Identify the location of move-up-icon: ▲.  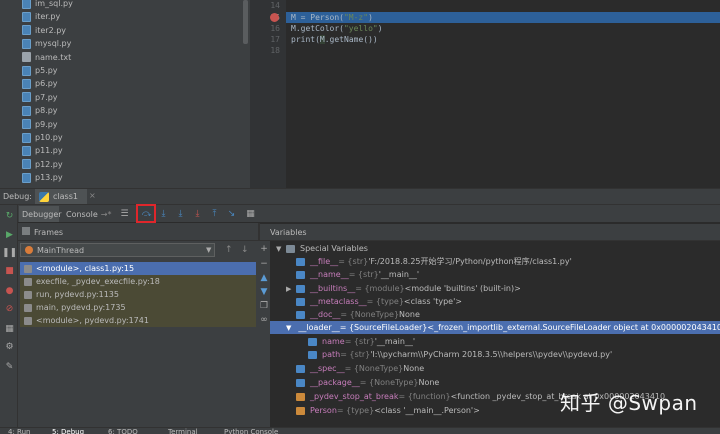
(264, 278).